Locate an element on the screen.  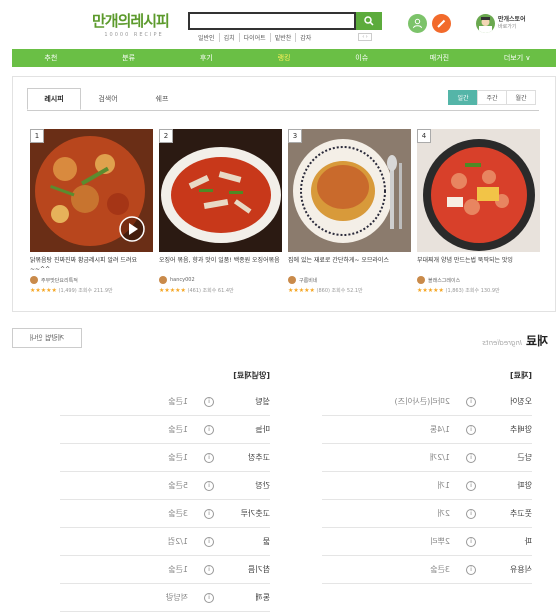
ingredient-amount: 1큰술 is located at coordinates (178, 401).